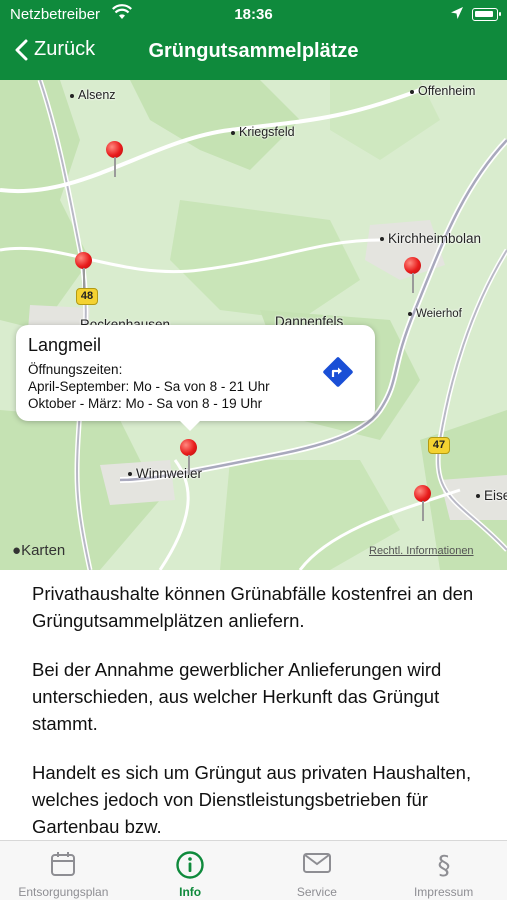  I want to click on place-label: Kriegsfeld, so click(263, 132).